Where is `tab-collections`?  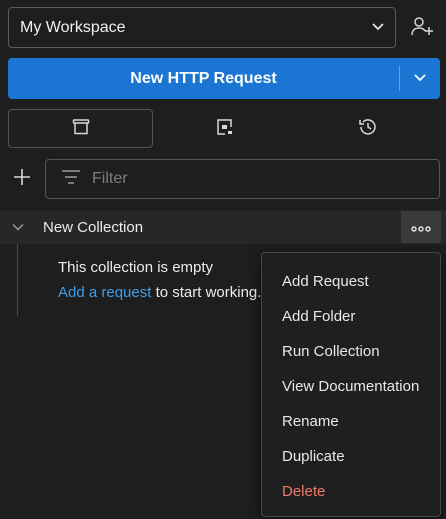
tab-collections is located at coordinates (81, 128).